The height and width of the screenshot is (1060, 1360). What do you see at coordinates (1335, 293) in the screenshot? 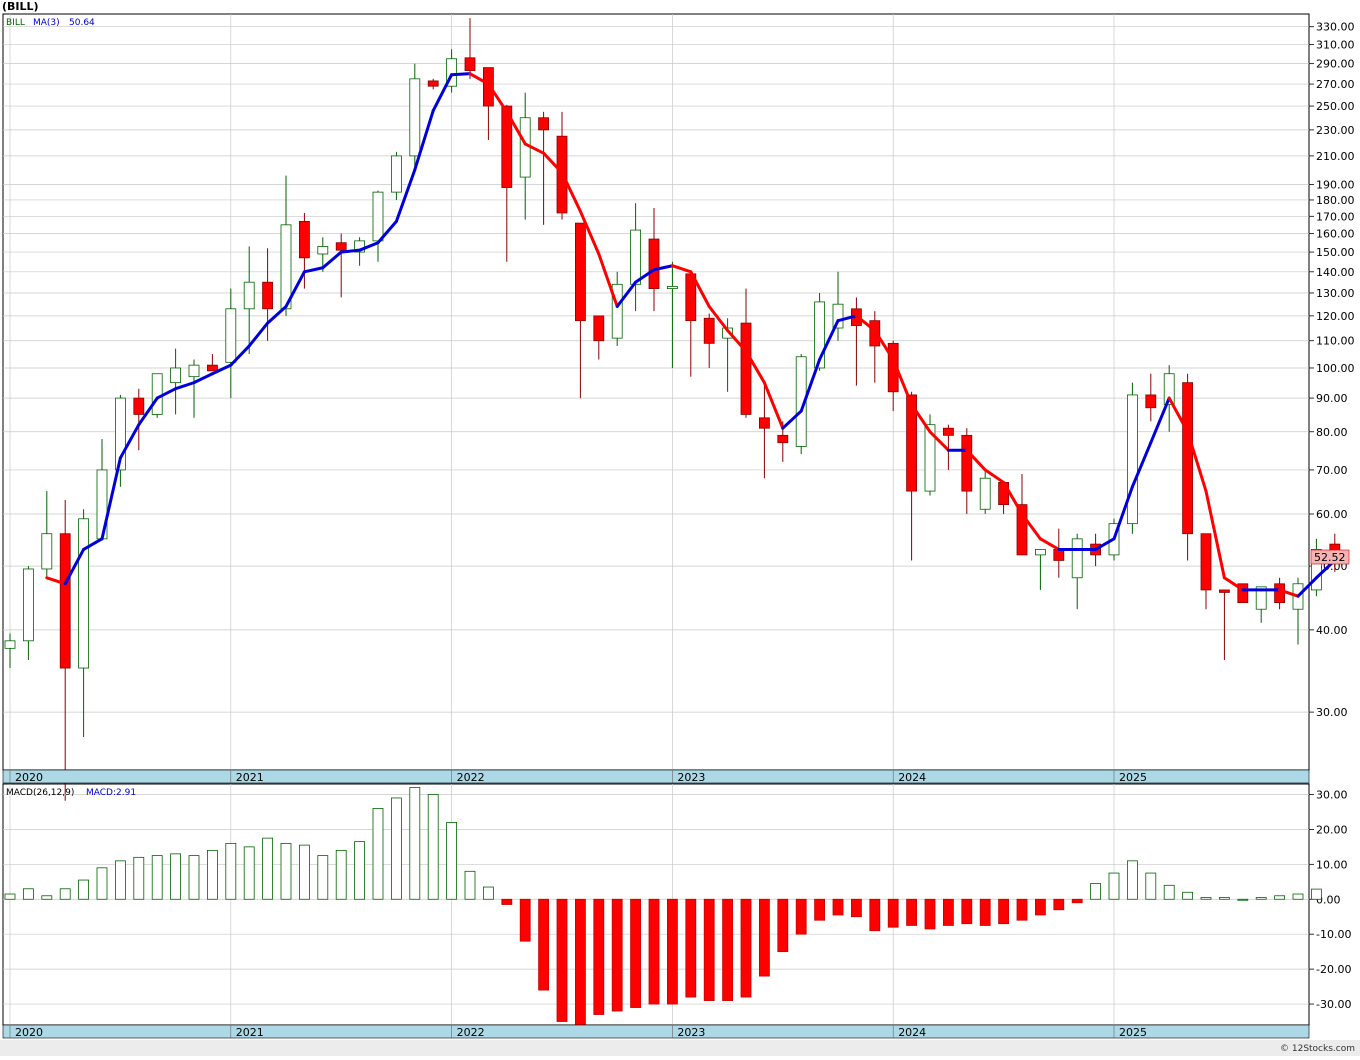
I see `price-tick-label: 130.00` at bounding box center [1335, 293].